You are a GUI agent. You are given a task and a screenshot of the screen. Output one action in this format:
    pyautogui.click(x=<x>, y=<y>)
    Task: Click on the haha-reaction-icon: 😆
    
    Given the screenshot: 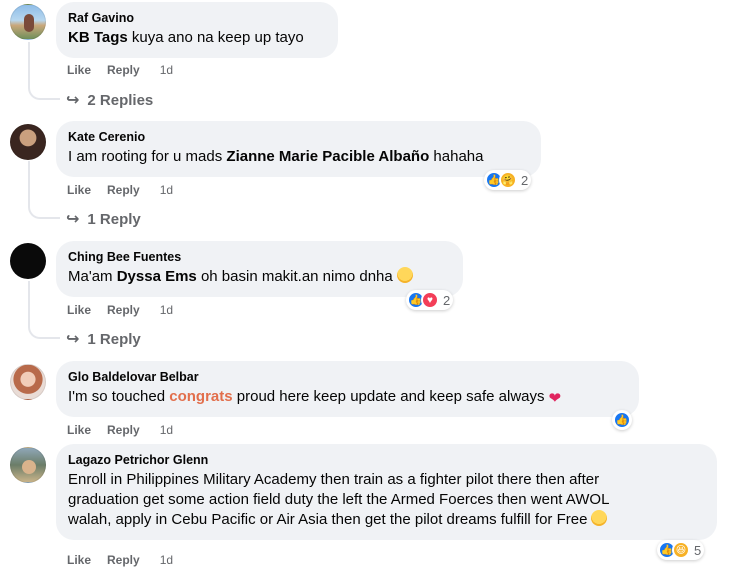 What is the action you would take?
    pyautogui.click(x=681, y=550)
    